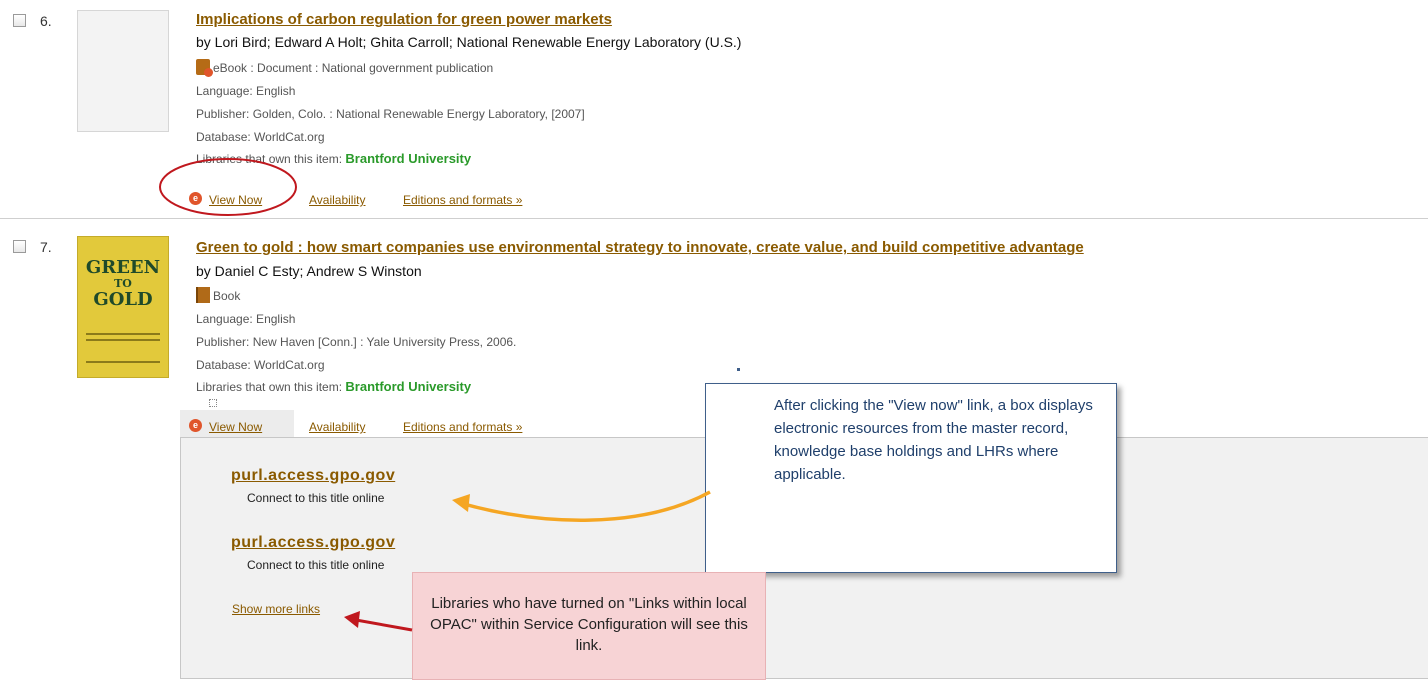  Describe the element at coordinates (384, 625) in the screenshot. I see `arrow-to-show-more` at that location.